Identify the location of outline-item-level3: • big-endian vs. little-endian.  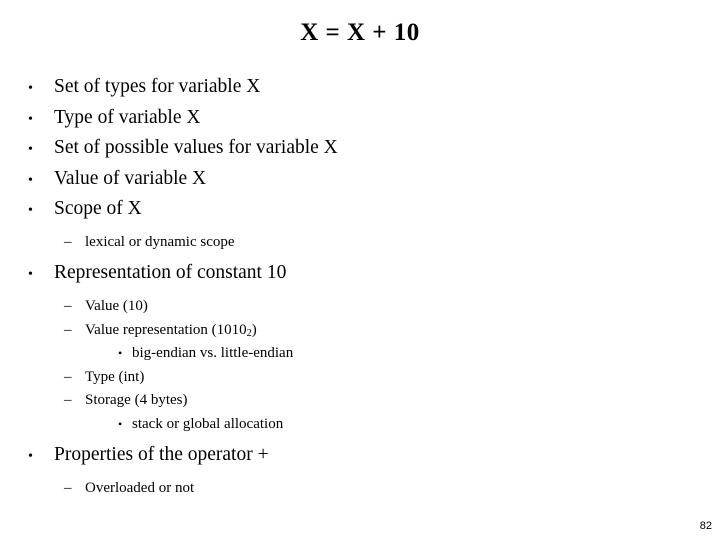
(360, 354).